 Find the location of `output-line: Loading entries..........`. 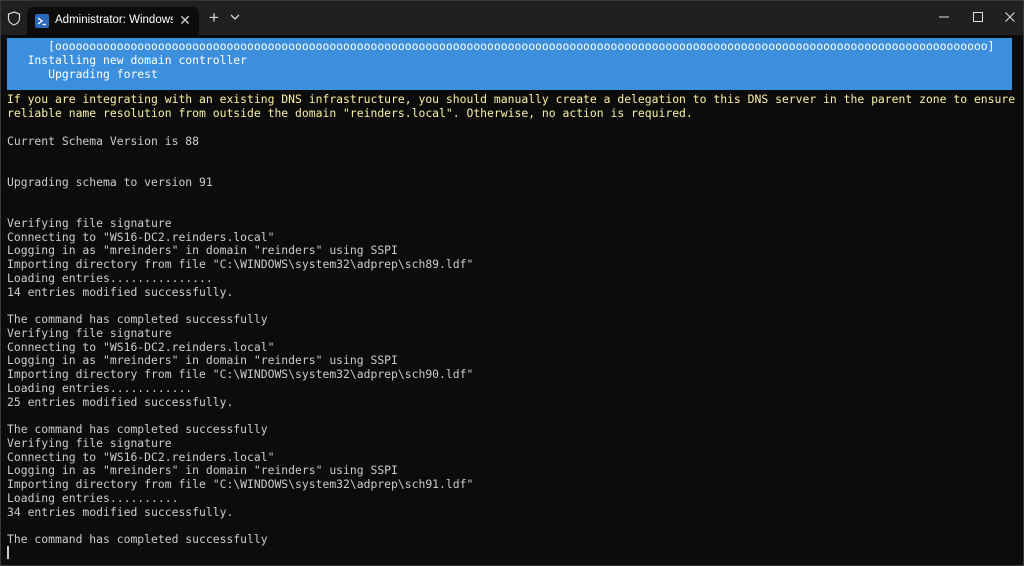

output-line: Loading entries.......... is located at coordinates (93, 498).